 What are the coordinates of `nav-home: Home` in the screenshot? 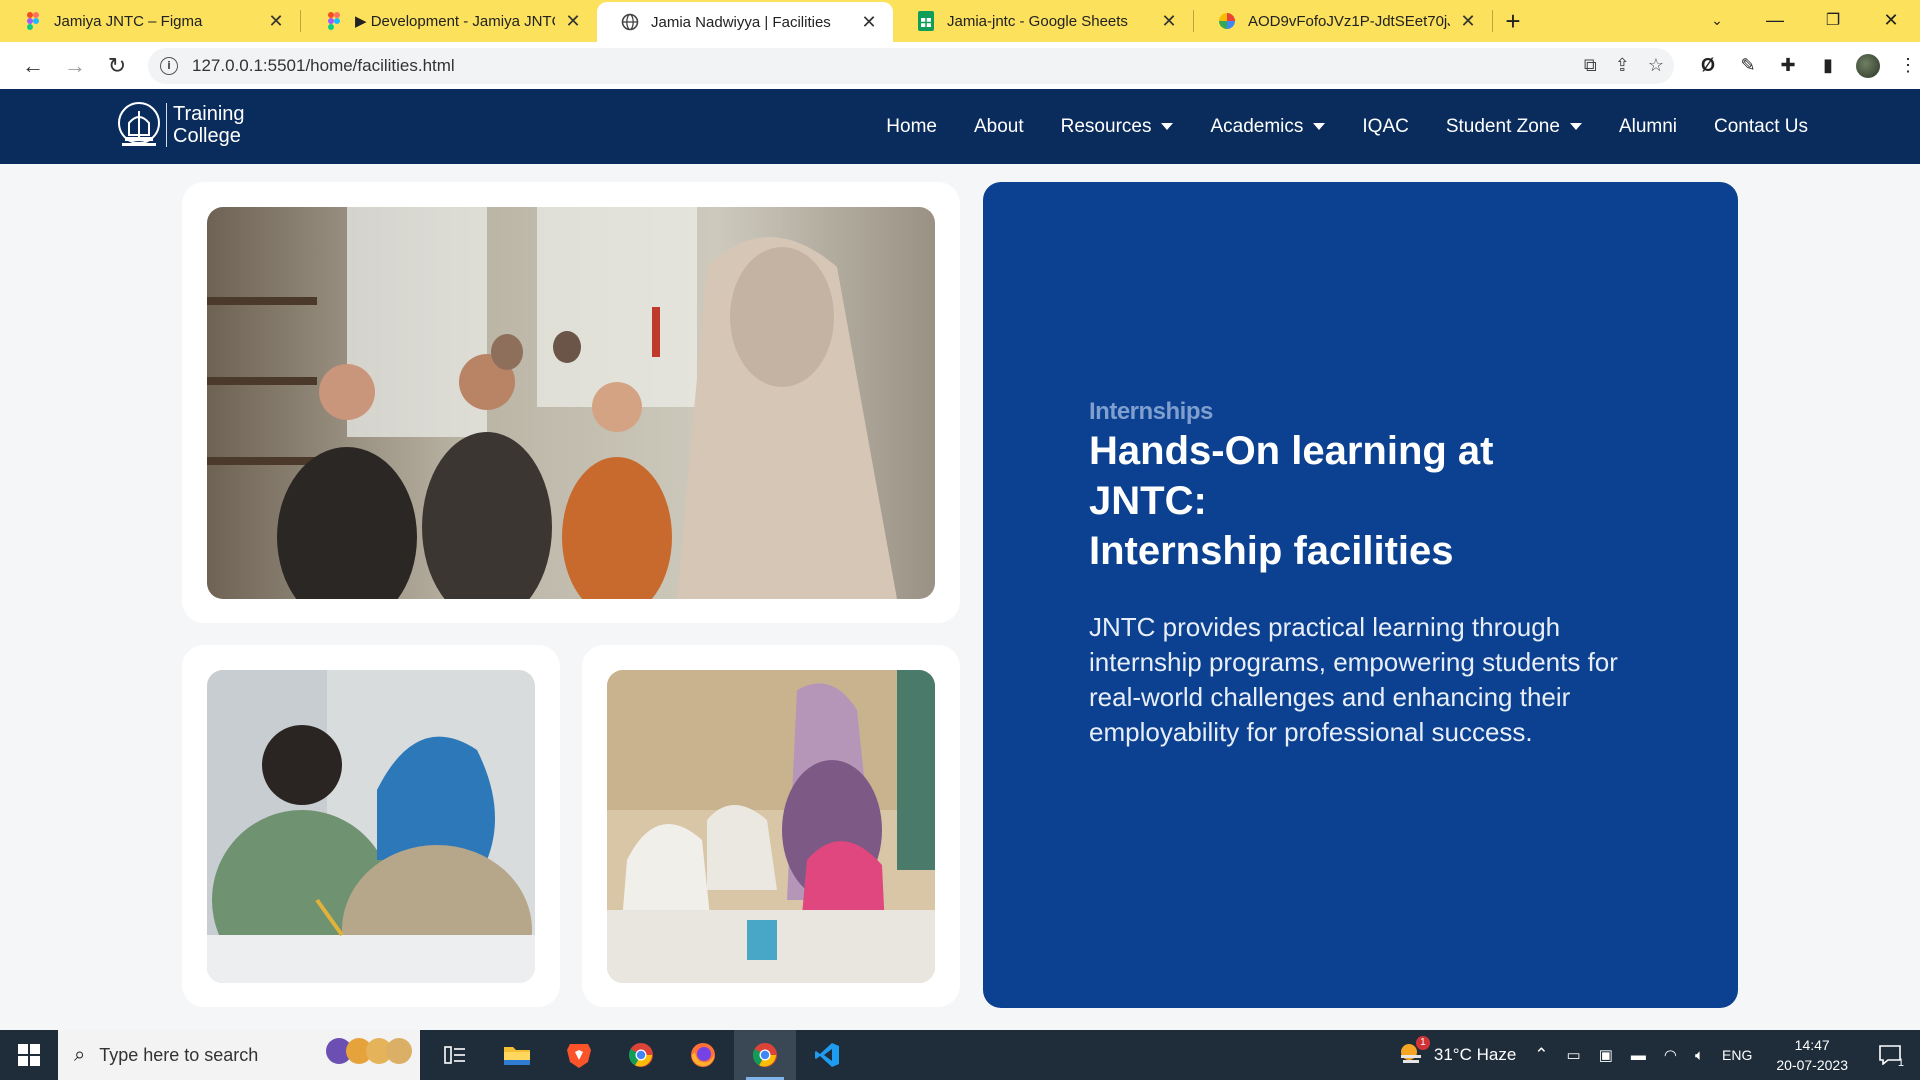 It's located at (911, 127).